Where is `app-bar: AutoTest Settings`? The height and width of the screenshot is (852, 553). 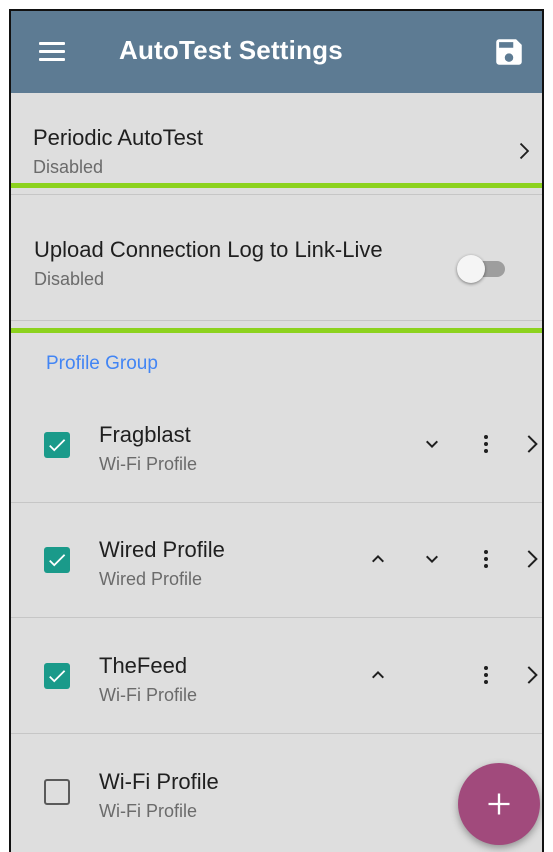 app-bar: AutoTest Settings is located at coordinates (276, 52).